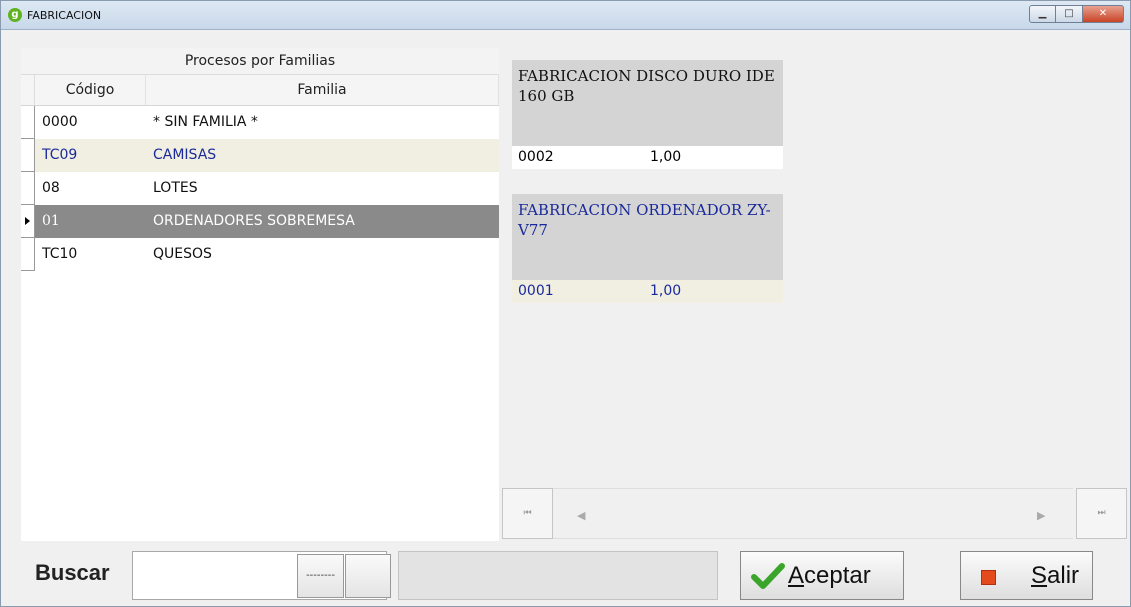  What do you see at coordinates (90, 221) in the screenshot?
I see `row-code: 01` at bounding box center [90, 221].